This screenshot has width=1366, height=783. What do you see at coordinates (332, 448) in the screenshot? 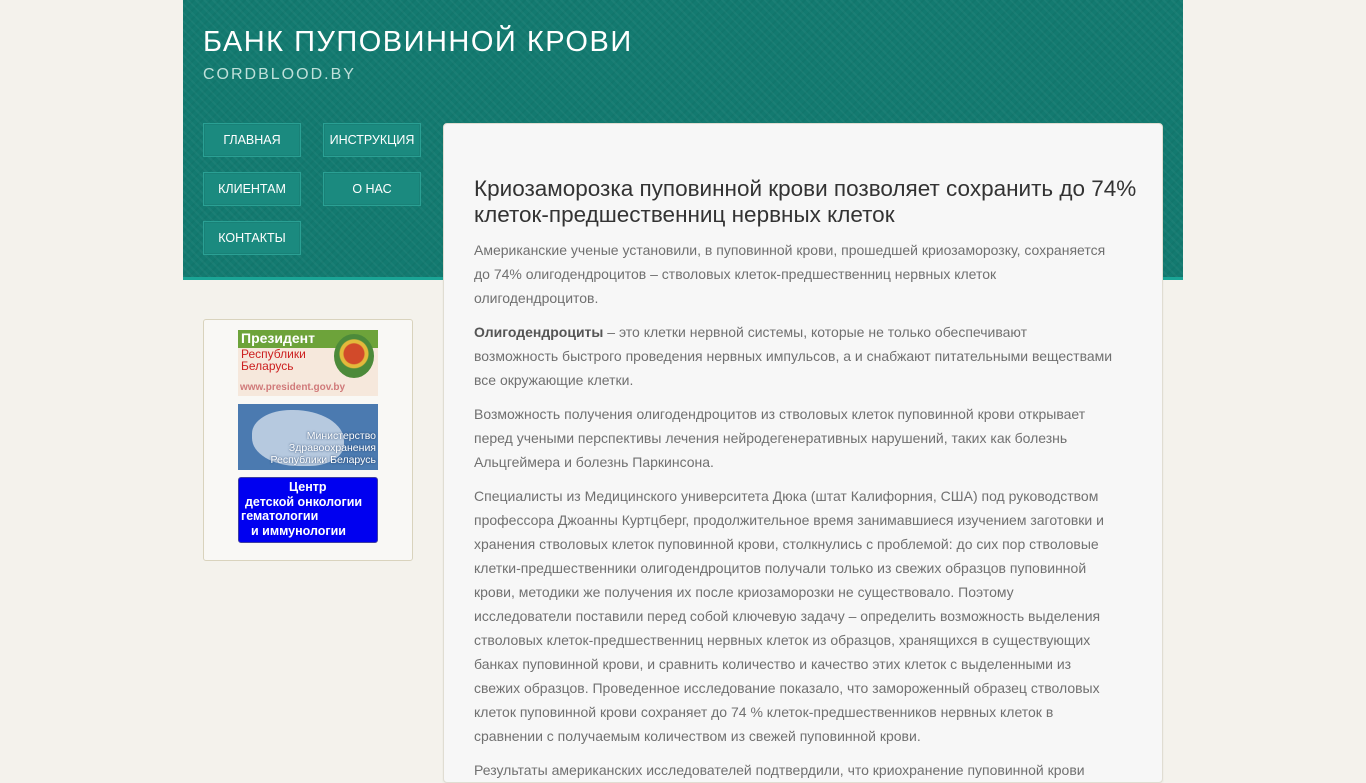
I see `ministry-line2: Здравоохранения` at bounding box center [332, 448].